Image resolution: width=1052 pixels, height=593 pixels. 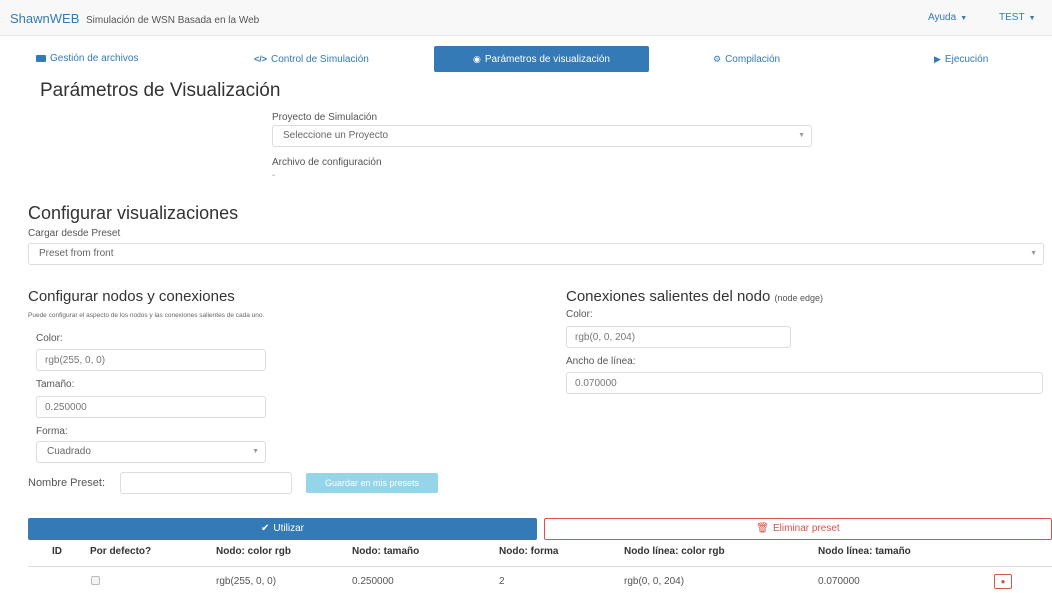 What do you see at coordinates (937, 59) in the screenshot?
I see `play-icon: ▶` at bounding box center [937, 59].